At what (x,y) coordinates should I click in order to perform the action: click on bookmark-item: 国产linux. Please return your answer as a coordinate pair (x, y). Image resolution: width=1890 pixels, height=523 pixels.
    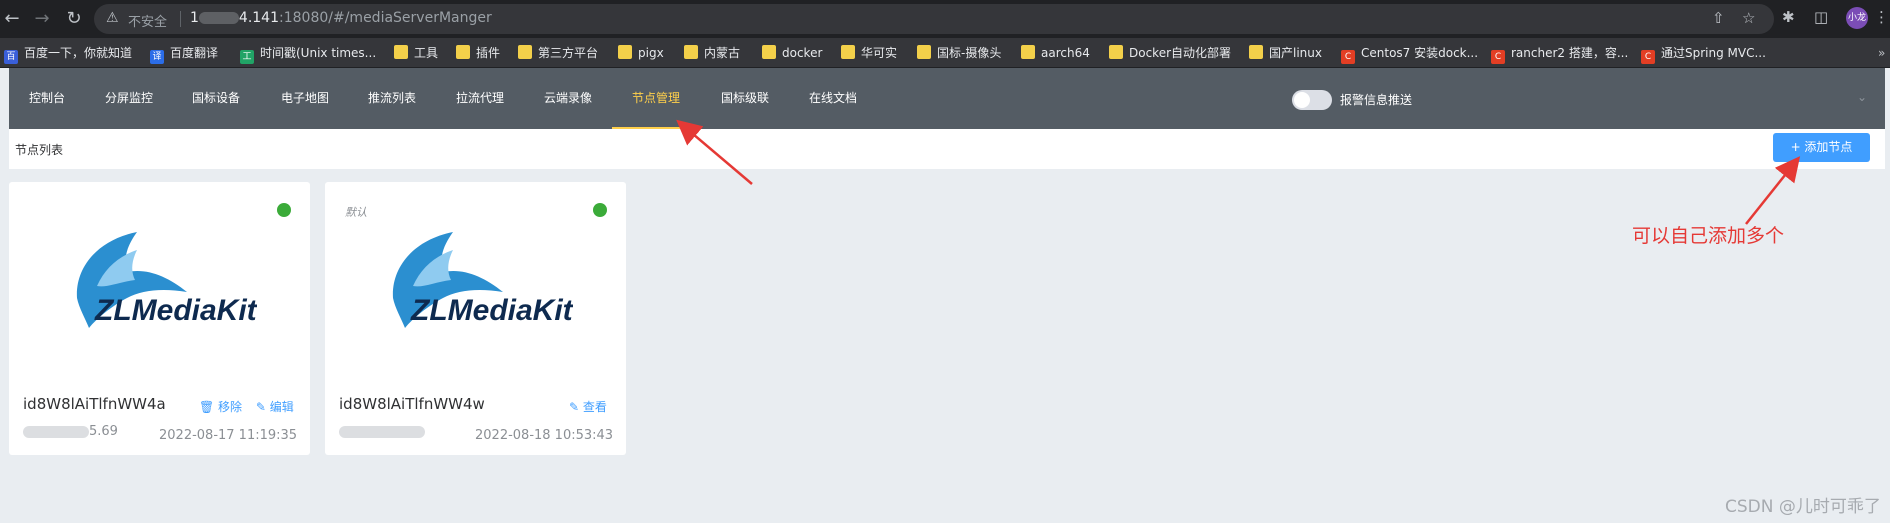
    Looking at the image, I should click on (1285, 53).